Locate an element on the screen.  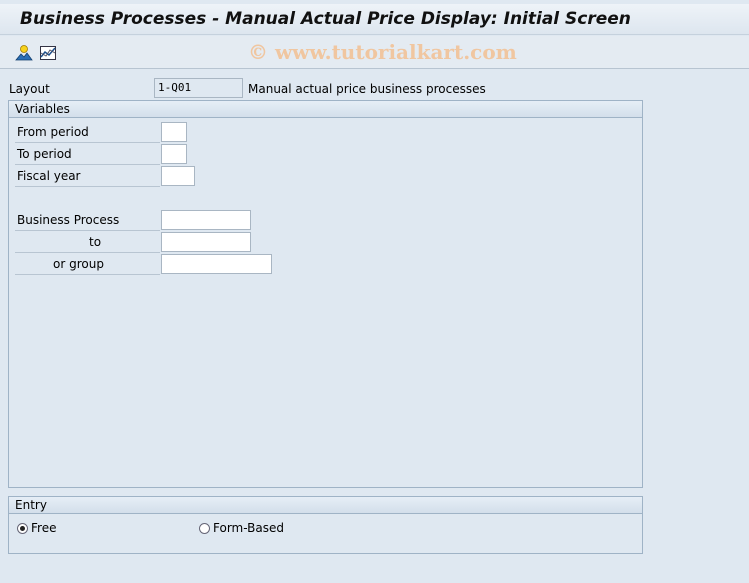
to-period-label: To period is located at coordinates (87, 154).